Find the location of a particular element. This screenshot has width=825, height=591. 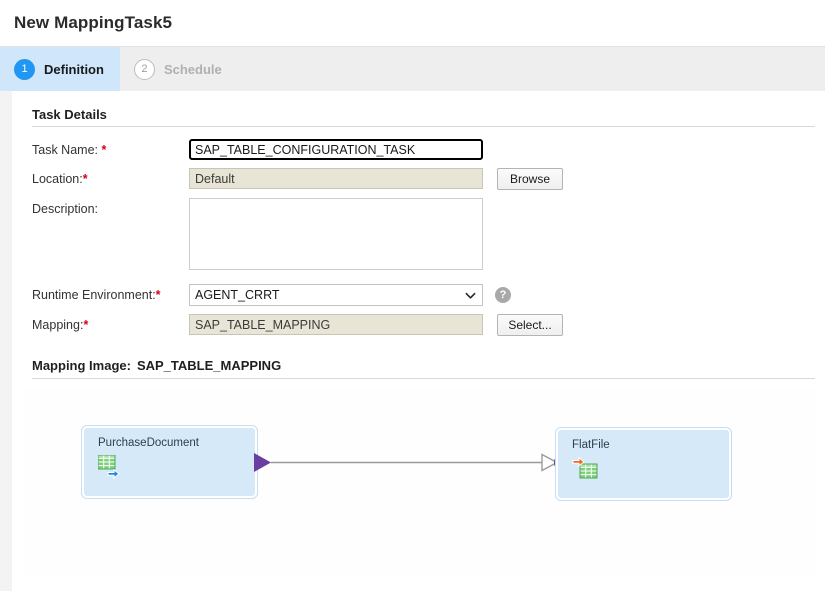

browse-button: Browse is located at coordinates (530, 179).